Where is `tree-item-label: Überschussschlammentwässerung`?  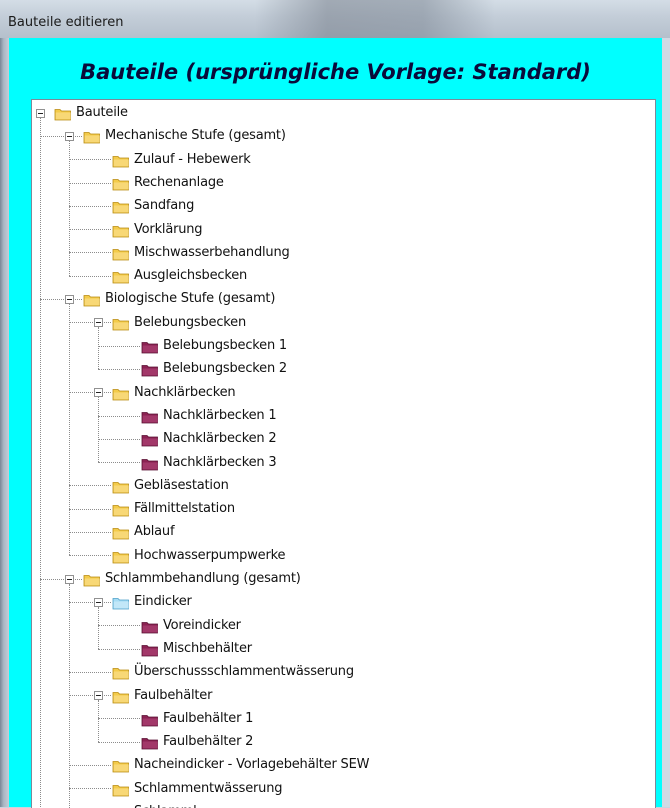
tree-item-label: Überschussschlammentwässerung is located at coordinates (244, 671).